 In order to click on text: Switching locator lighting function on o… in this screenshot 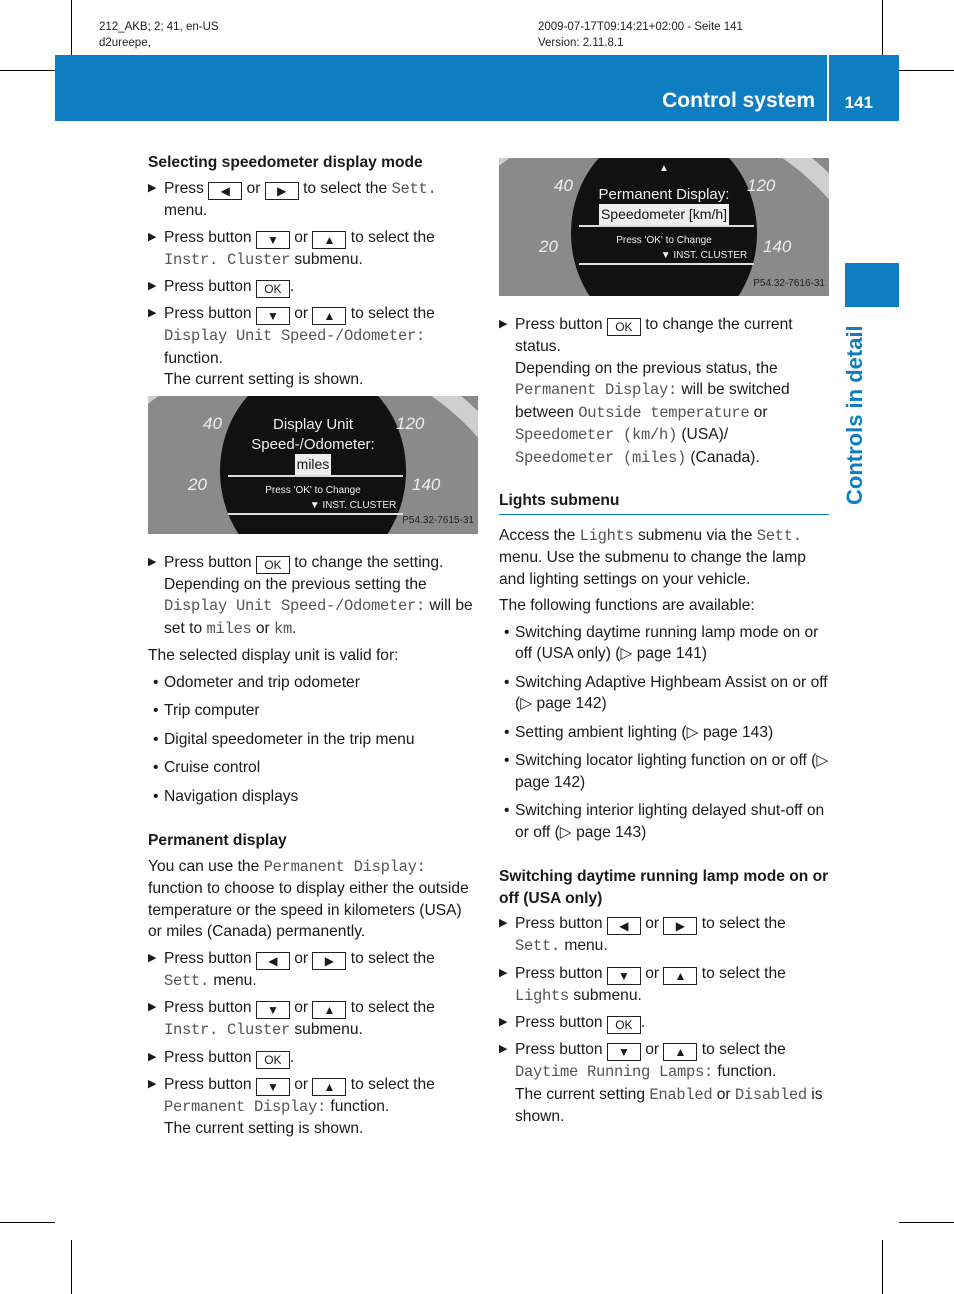, I will do `click(672, 771)`.